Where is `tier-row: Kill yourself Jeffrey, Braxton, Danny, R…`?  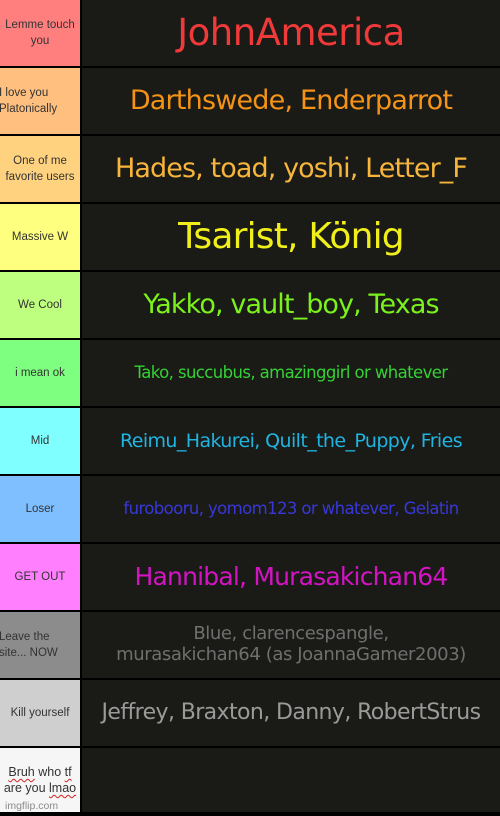
tier-row: Kill yourself Jeffrey, Braxton, Danny, R… is located at coordinates (250, 713).